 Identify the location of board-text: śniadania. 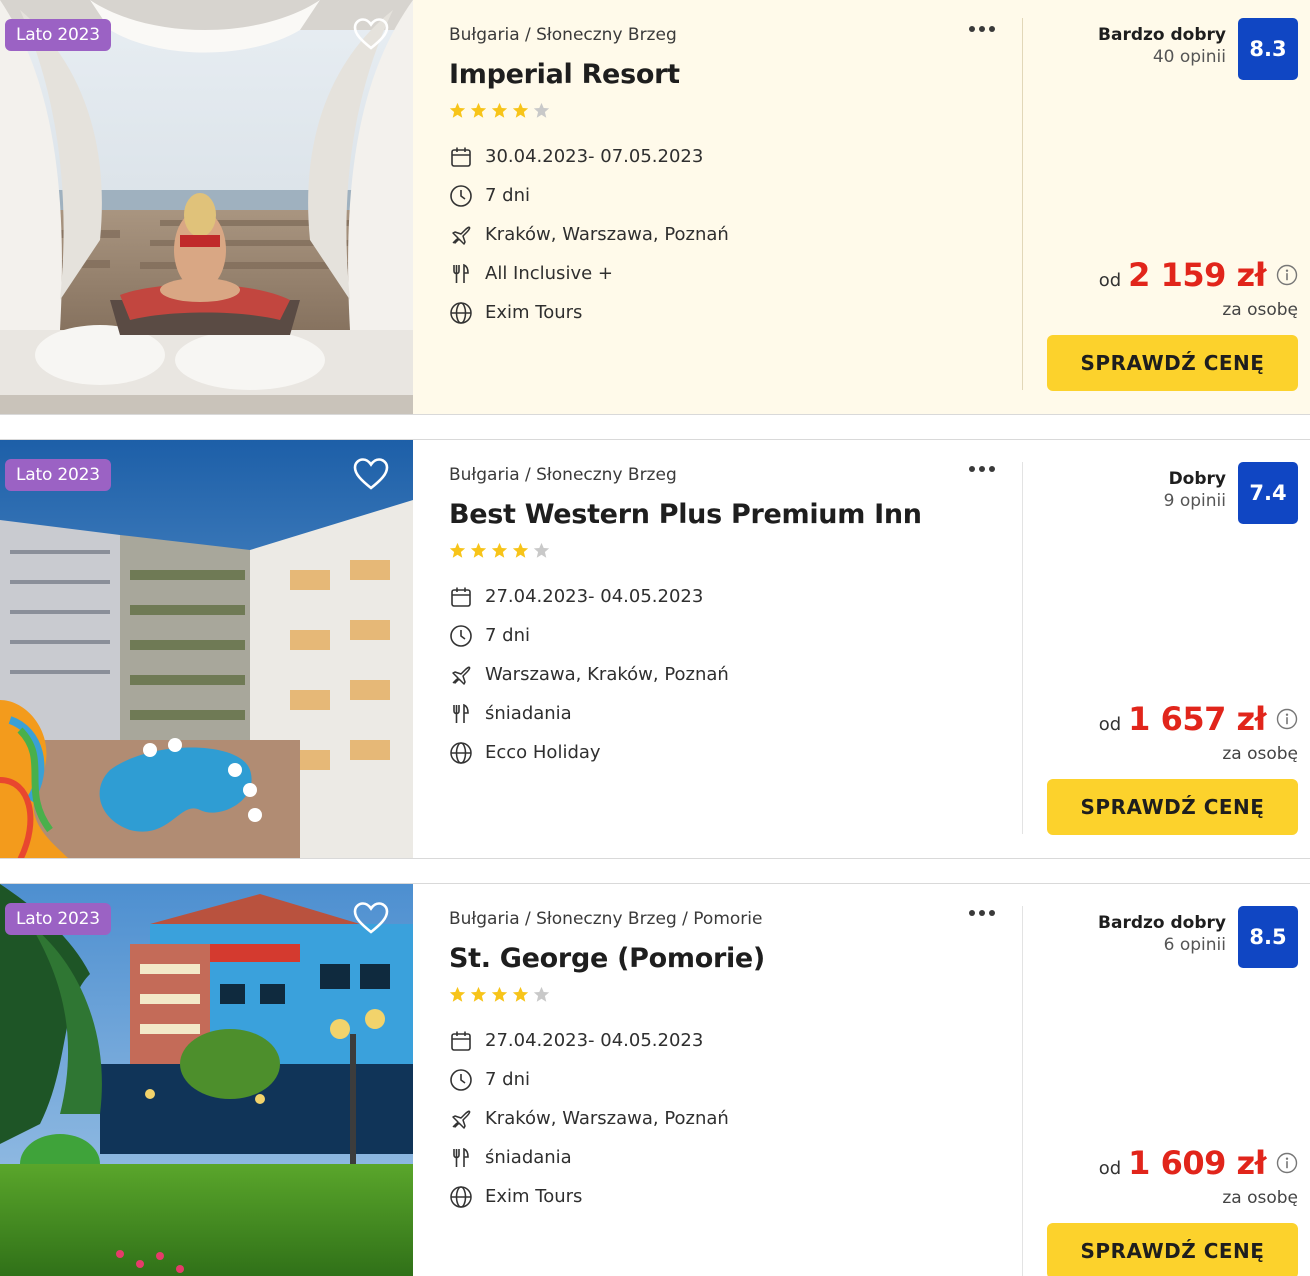
(528, 1157).